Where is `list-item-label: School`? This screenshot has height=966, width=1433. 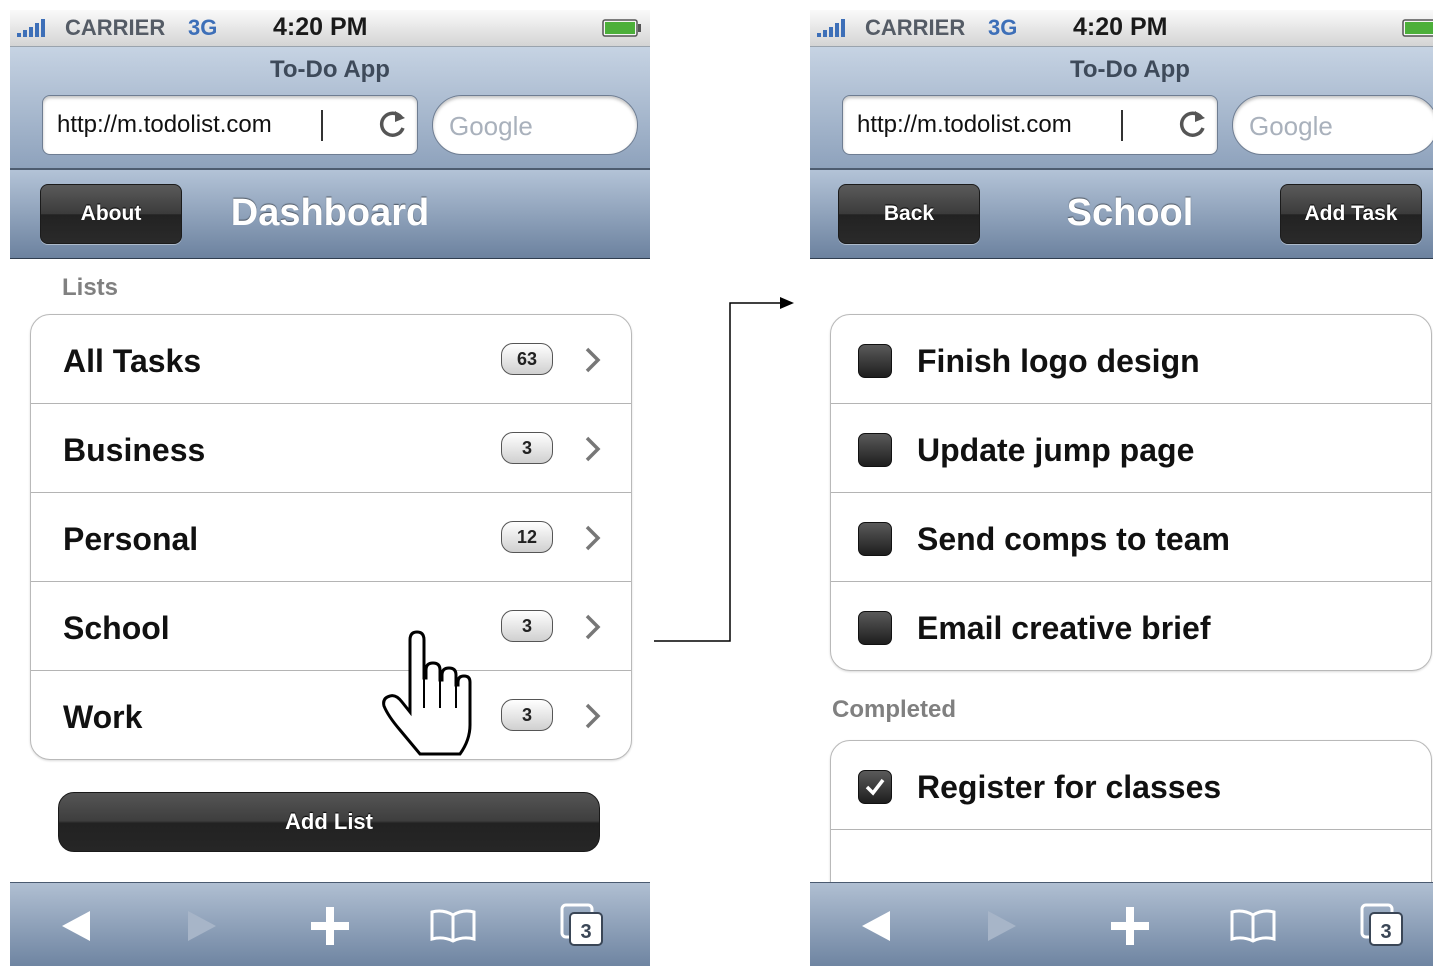 list-item-label: School is located at coordinates (116, 628).